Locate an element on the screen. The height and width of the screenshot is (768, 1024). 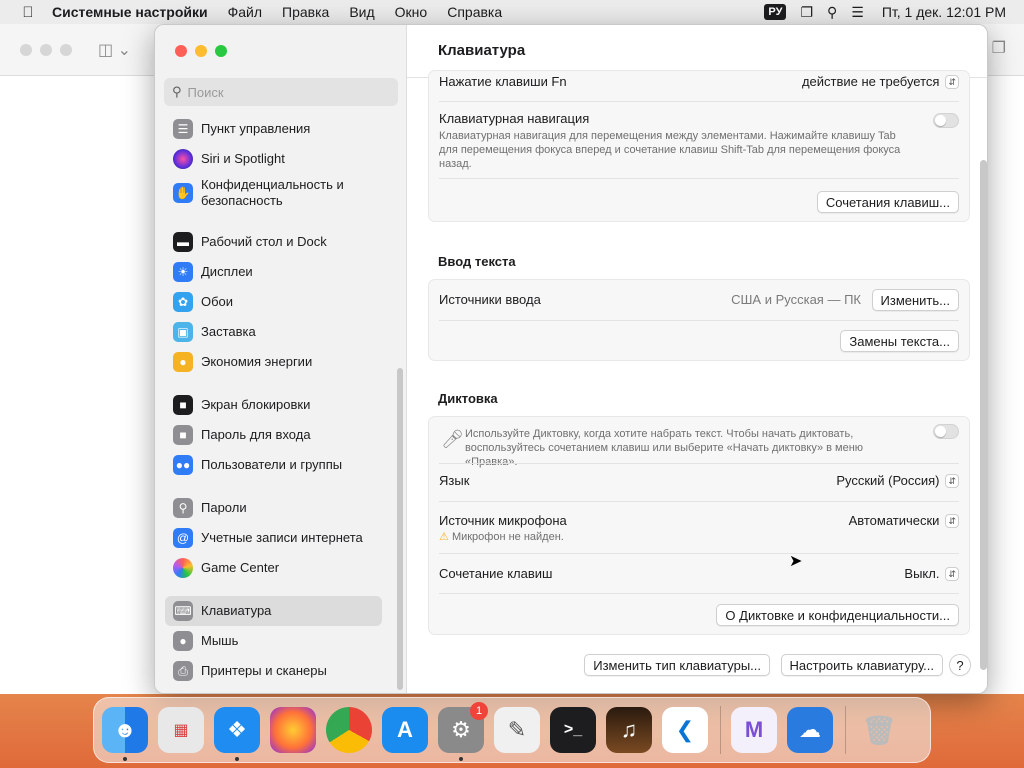
bg-close-button is located at coordinates (26, 50).